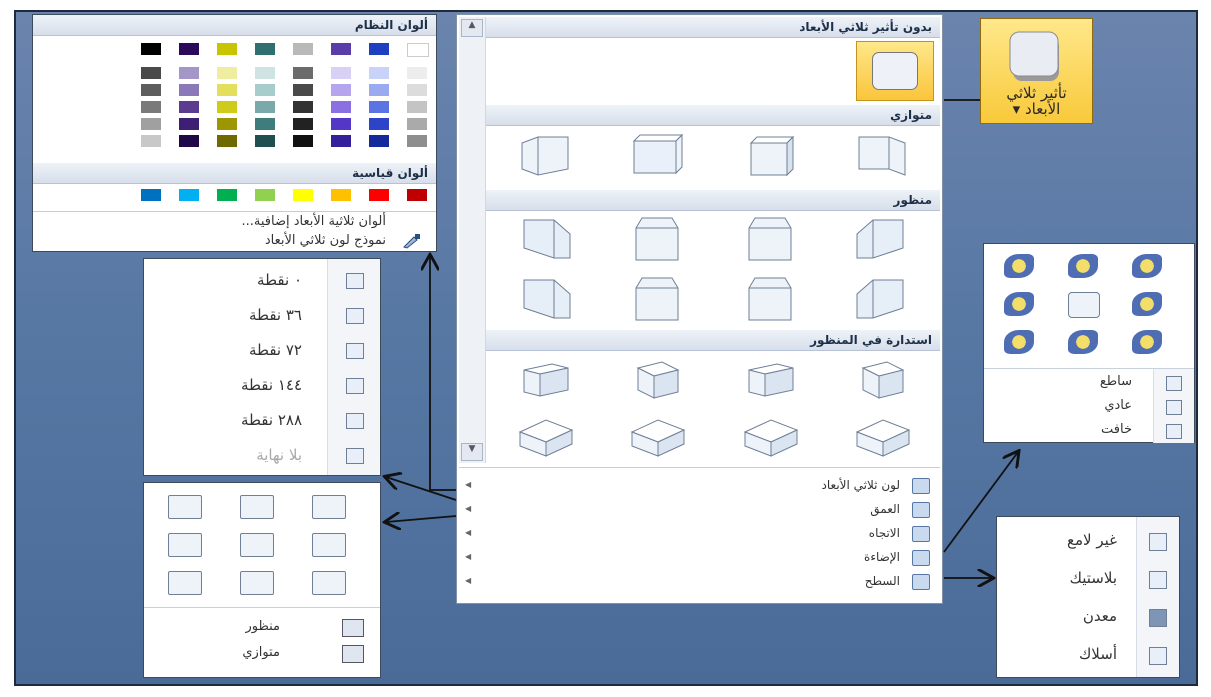  What do you see at coordinates (980, 502) in the screenshot?
I see `arrow-lighting` at bounding box center [980, 502].